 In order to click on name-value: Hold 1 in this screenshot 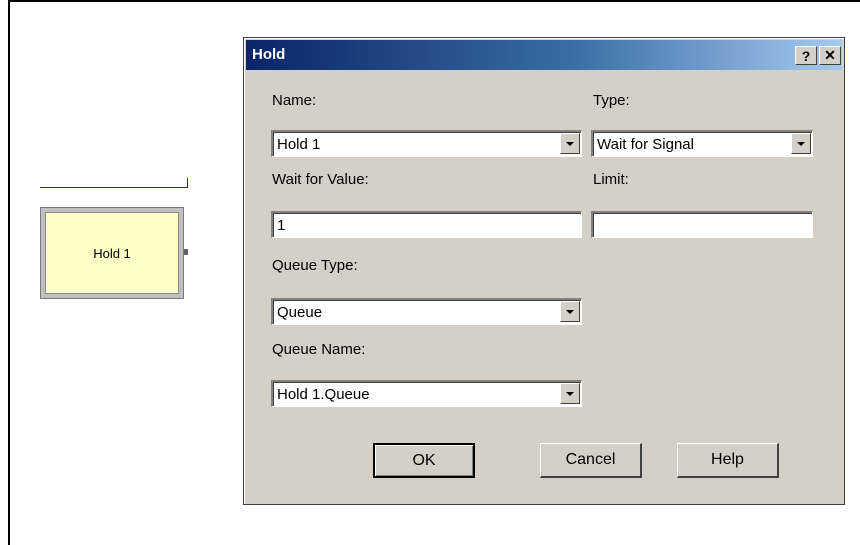, I will do `click(299, 144)`.